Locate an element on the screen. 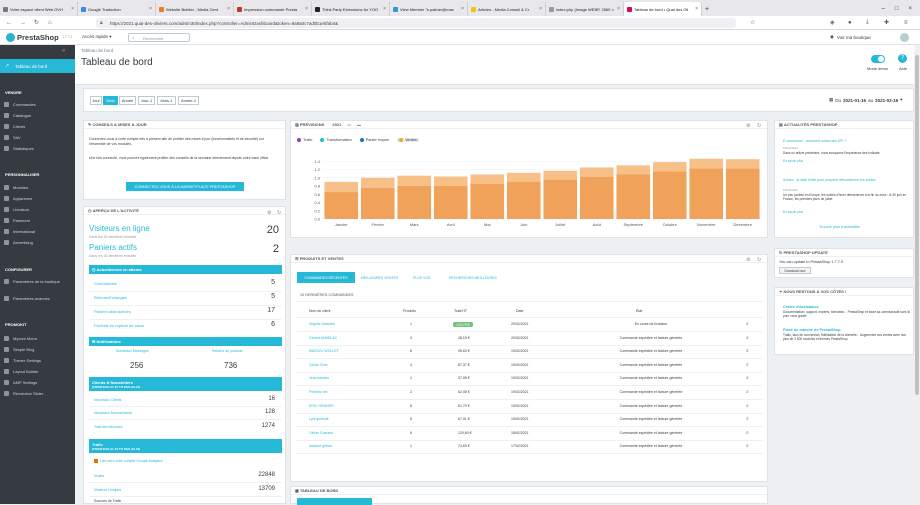 The width and height of the screenshot is (920, 505). reload-icon: ↻ is located at coordinates (36, 22).